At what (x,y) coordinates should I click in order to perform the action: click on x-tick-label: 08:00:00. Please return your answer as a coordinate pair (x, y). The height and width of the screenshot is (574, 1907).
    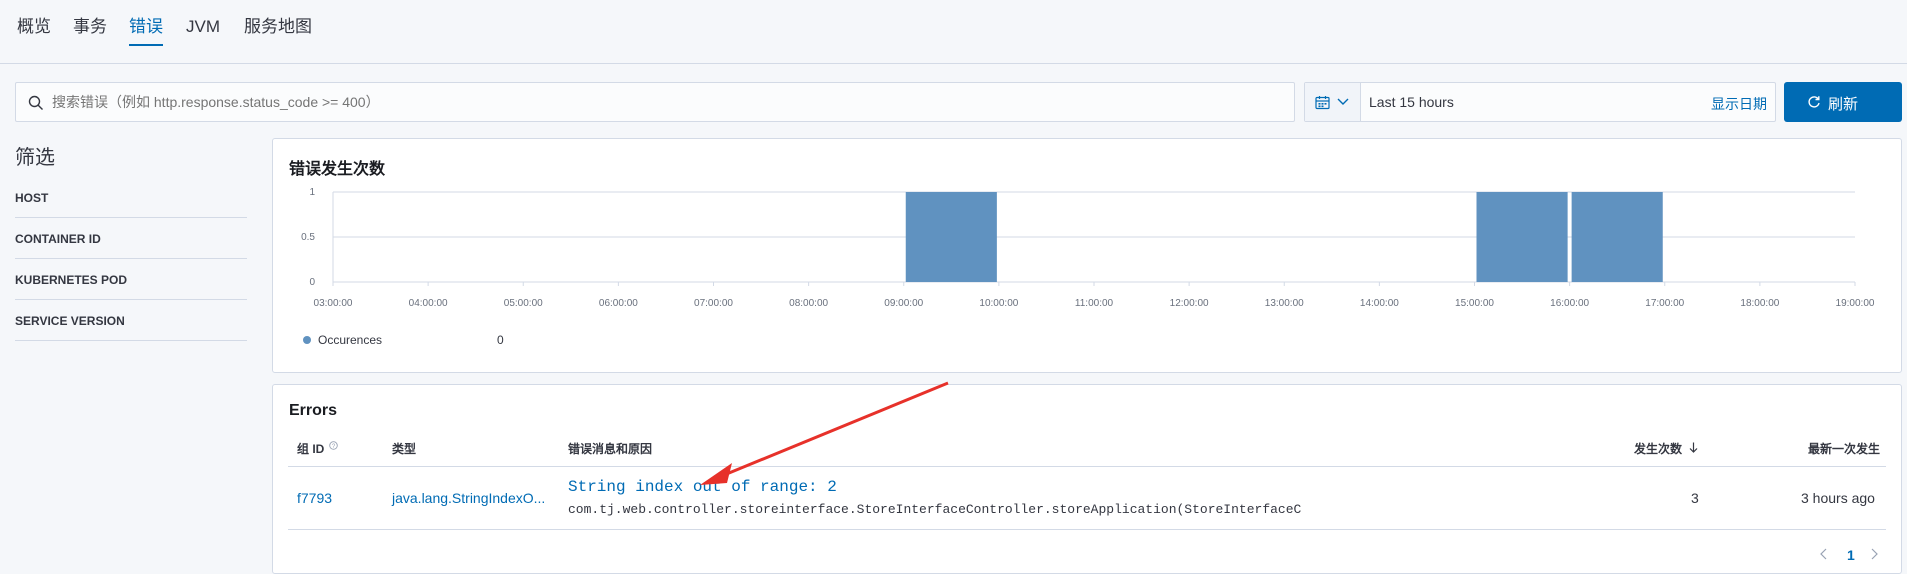
    Looking at the image, I should click on (808, 303).